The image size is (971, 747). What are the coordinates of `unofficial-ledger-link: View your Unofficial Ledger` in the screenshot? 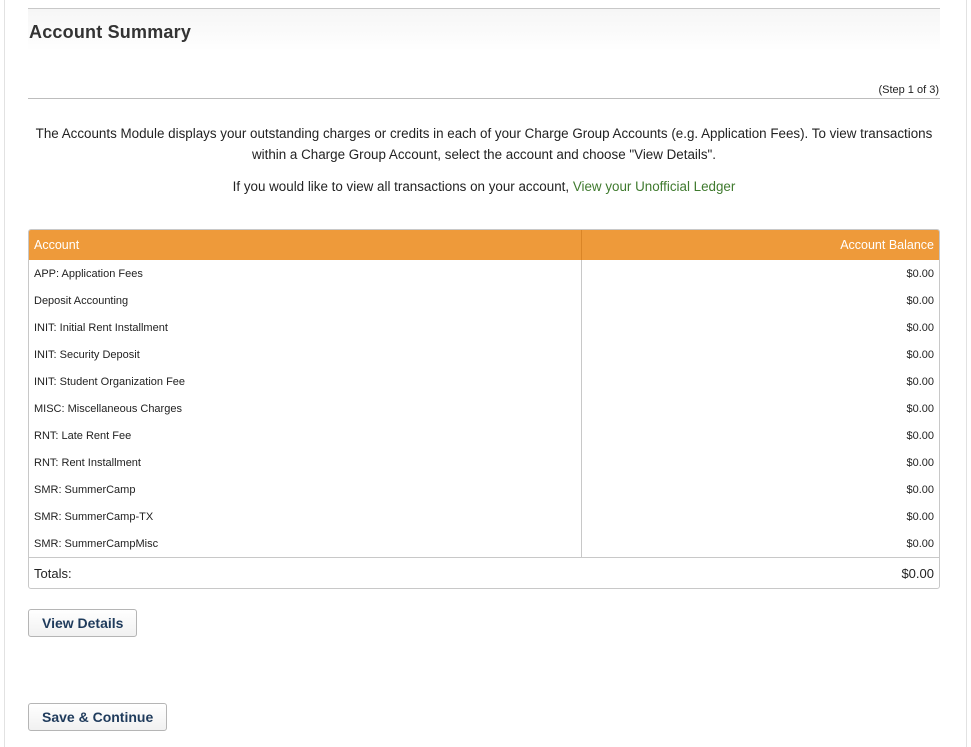 It's located at (654, 186).